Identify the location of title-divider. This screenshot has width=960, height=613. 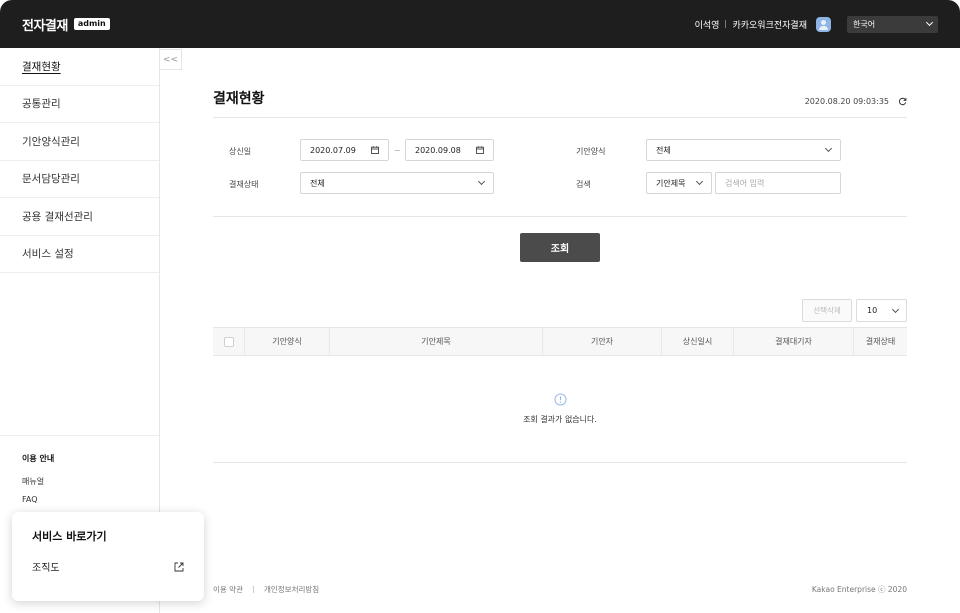
(560, 117).